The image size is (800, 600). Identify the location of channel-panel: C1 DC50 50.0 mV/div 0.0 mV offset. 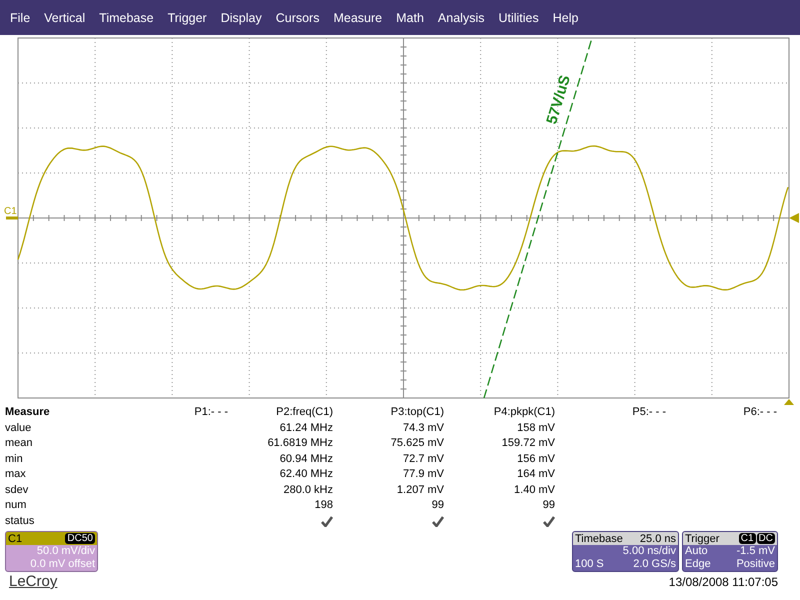
(51, 551).